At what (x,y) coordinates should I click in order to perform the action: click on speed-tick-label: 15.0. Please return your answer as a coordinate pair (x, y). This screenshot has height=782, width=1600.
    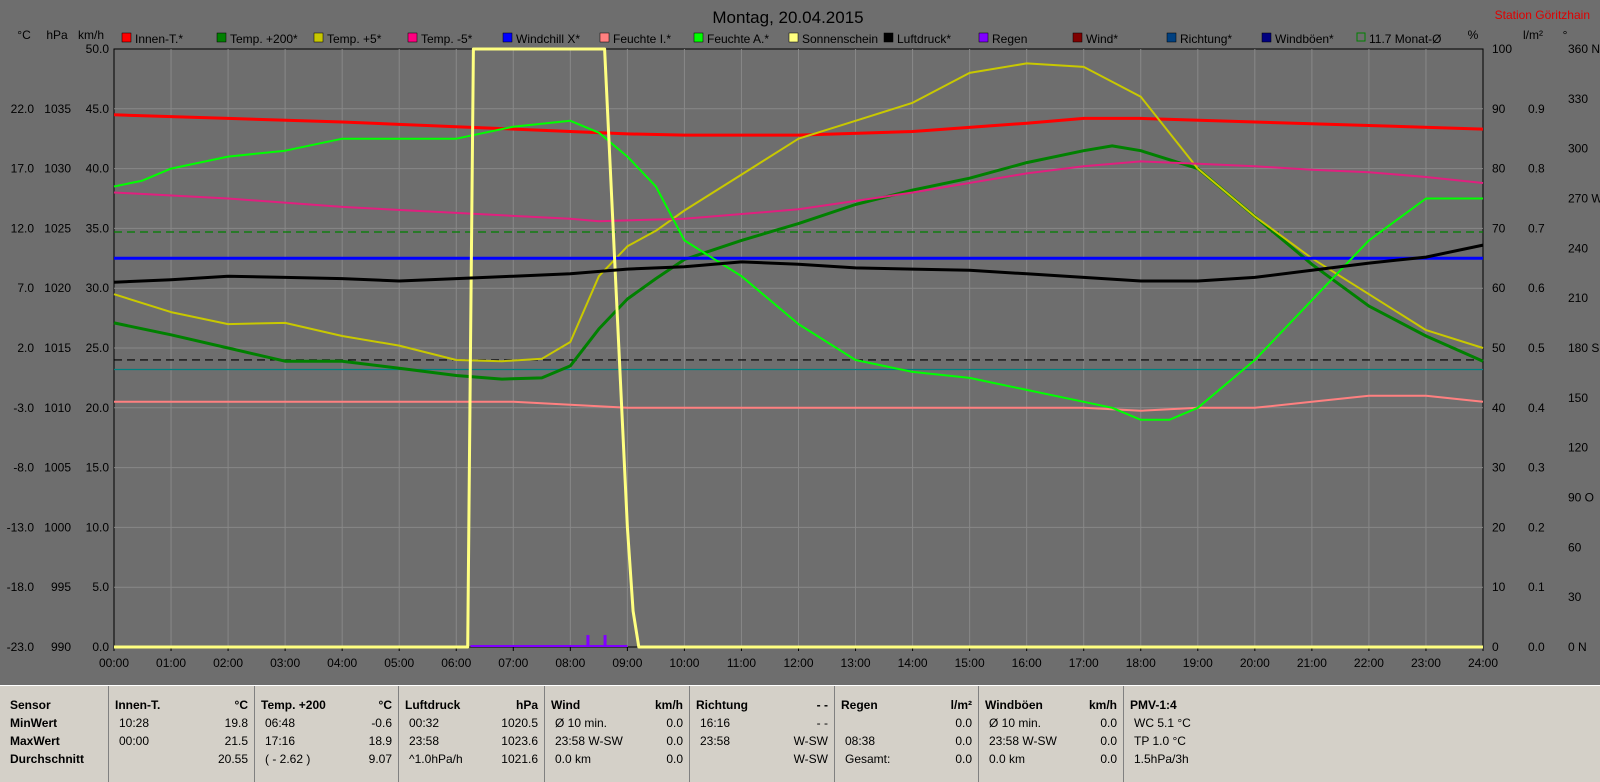
    Looking at the image, I should click on (98, 468).